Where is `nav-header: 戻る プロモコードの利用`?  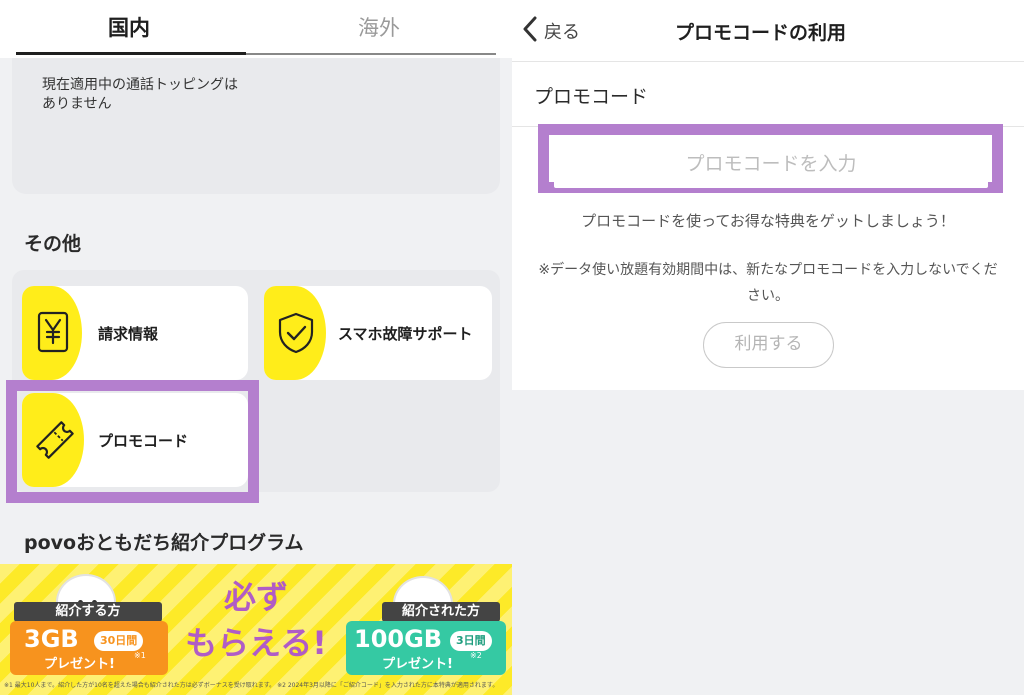 nav-header: 戻る プロモコードの利用 is located at coordinates (768, 31).